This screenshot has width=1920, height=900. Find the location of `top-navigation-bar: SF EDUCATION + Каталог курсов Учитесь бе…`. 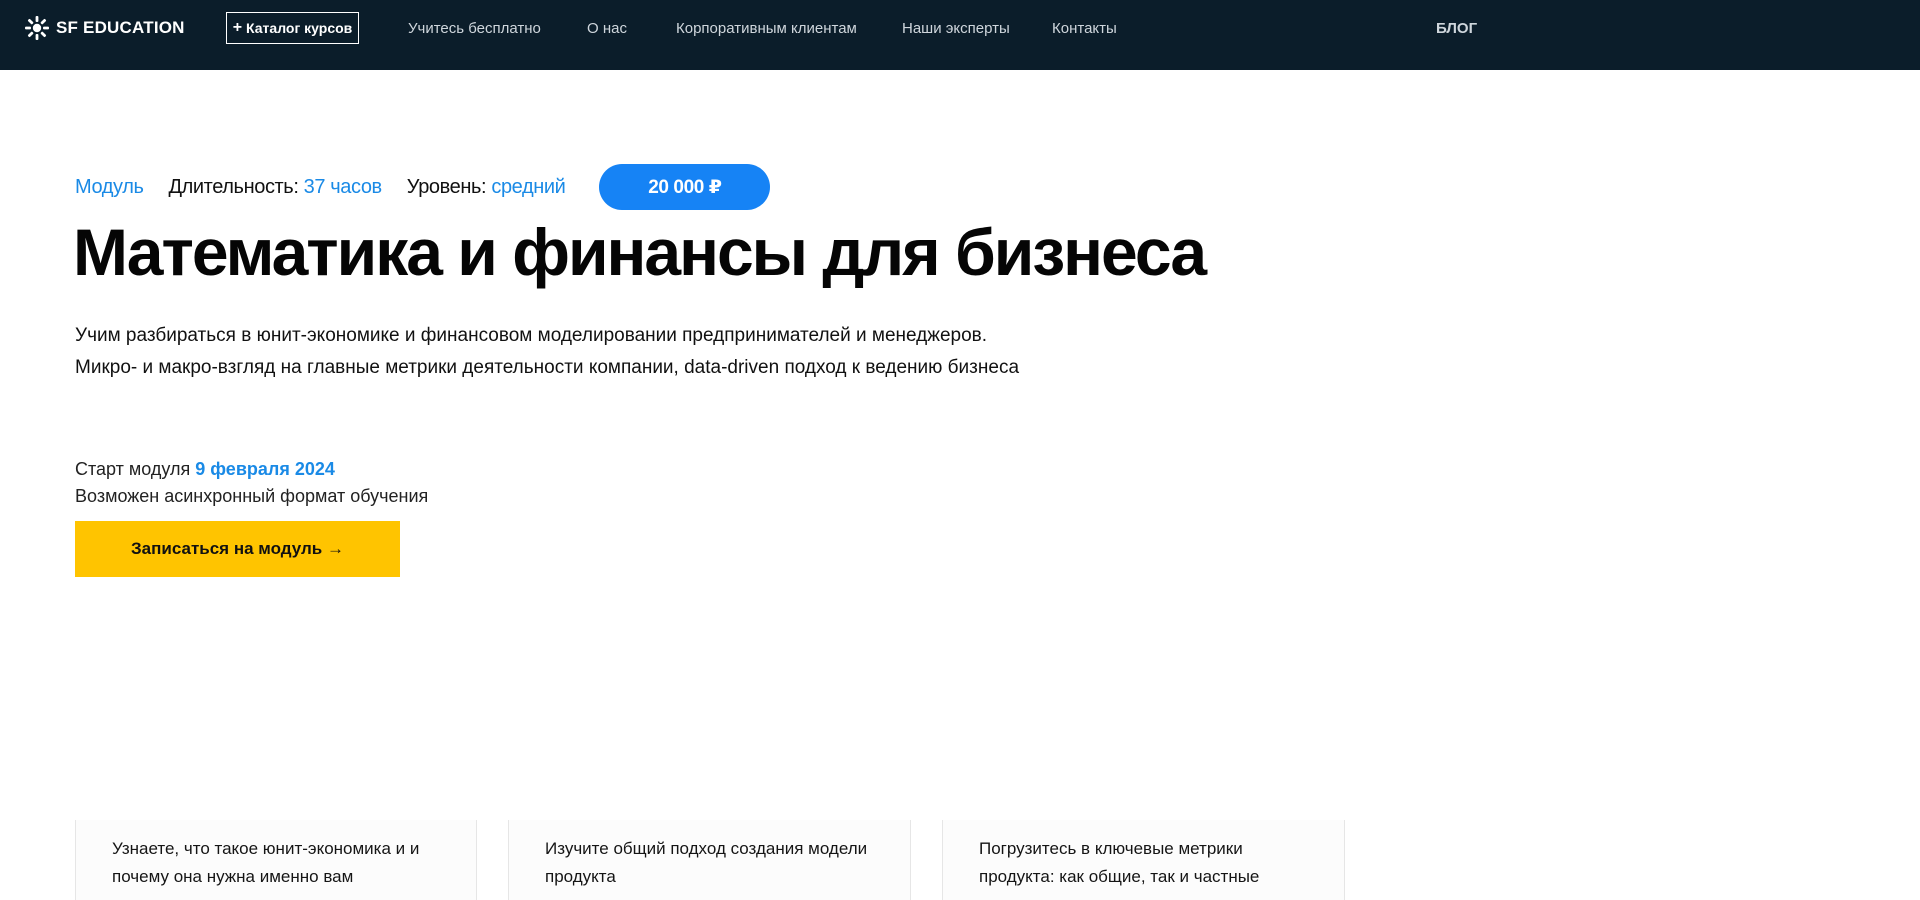

top-navigation-bar: SF EDUCATION + Каталог курсов Учитесь бе… is located at coordinates (960, 35).